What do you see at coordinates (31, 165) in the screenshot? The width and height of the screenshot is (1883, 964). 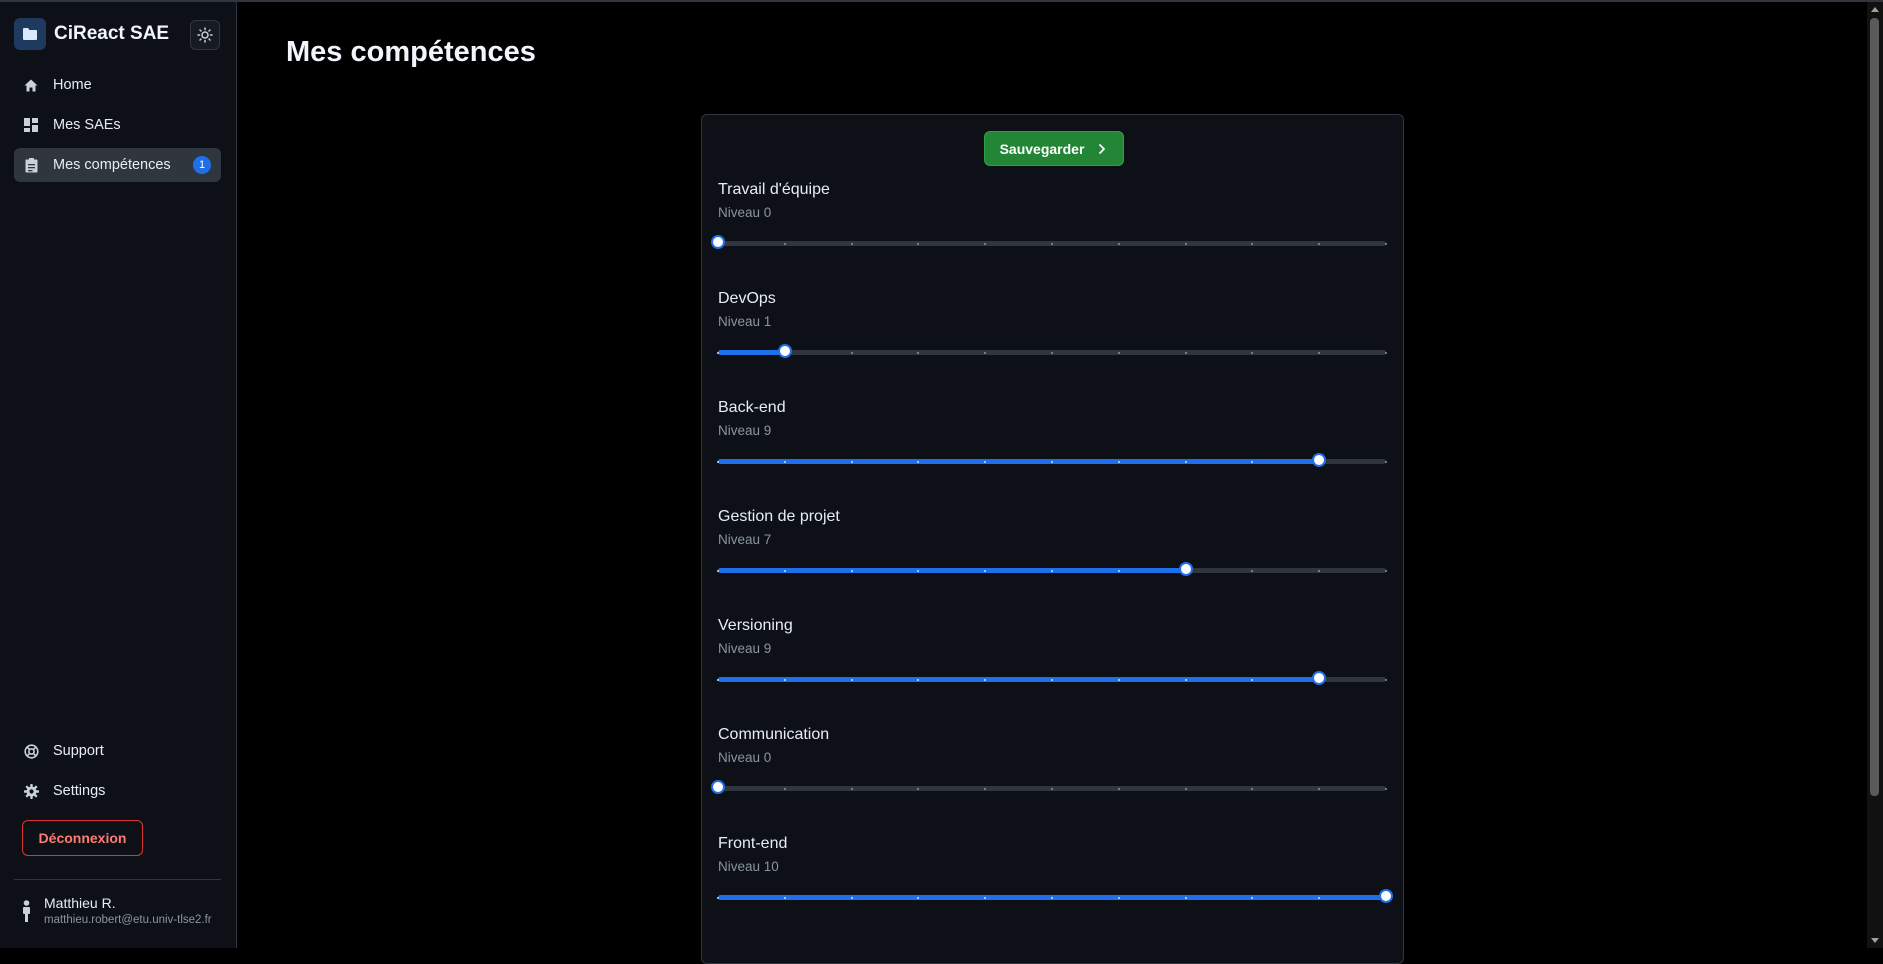 I see `clipboard-icon` at bounding box center [31, 165].